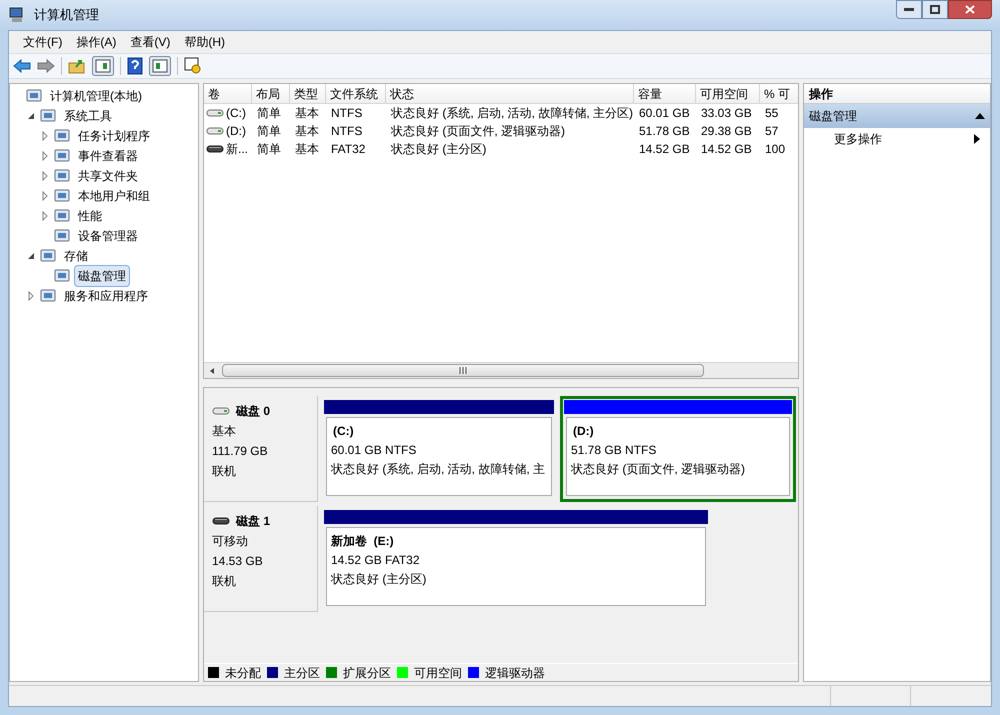 The width and height of the screenshot is (1000, 715). I want to click on table-cell-text: (D:), so click(236, 131).